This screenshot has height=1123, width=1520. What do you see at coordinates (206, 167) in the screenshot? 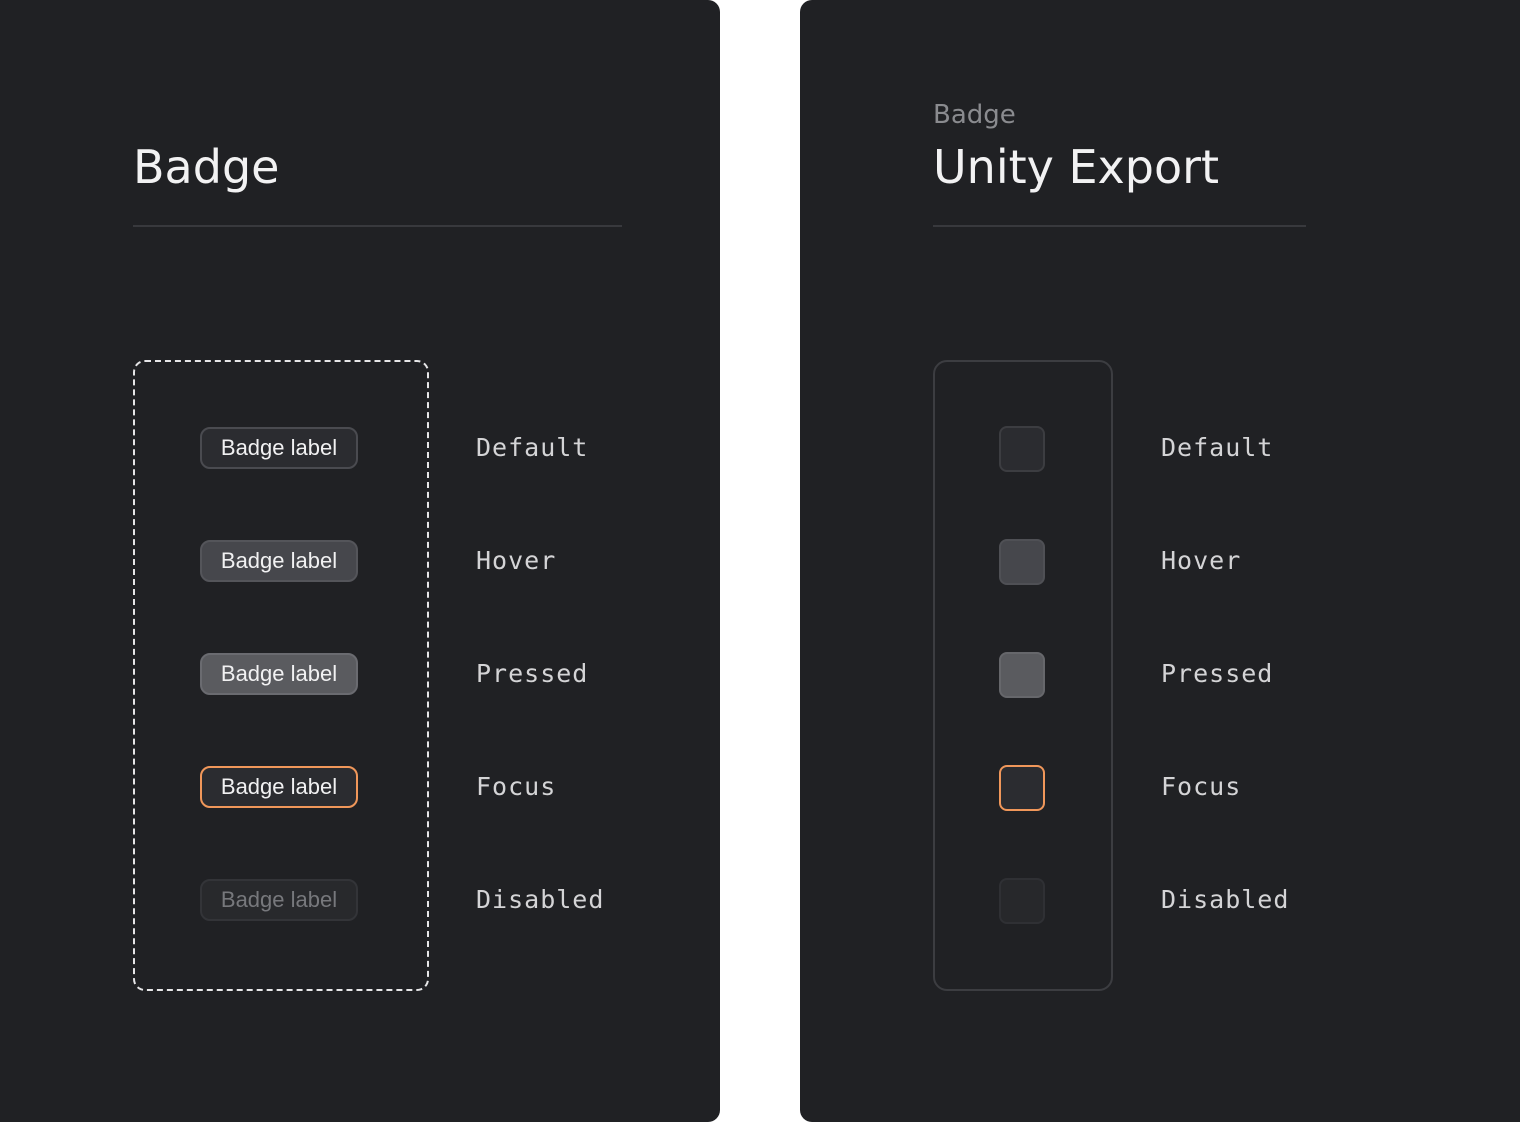
I see `panel-title: Badge` at bounding box center [206, 167].